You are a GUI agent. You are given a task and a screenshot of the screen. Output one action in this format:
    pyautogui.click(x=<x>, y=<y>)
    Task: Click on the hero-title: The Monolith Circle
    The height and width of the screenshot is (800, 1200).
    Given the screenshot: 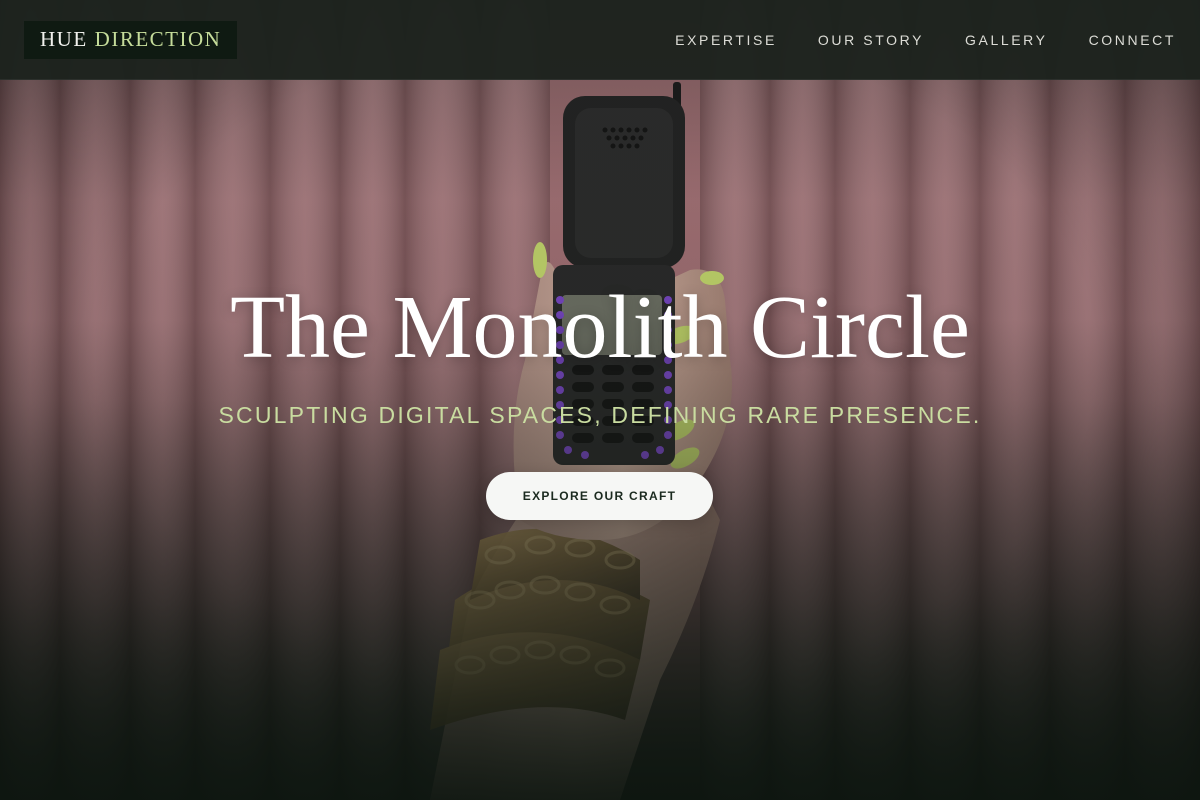 What is the action you would take?
    pyautogui.click(x=600, y=327)
    